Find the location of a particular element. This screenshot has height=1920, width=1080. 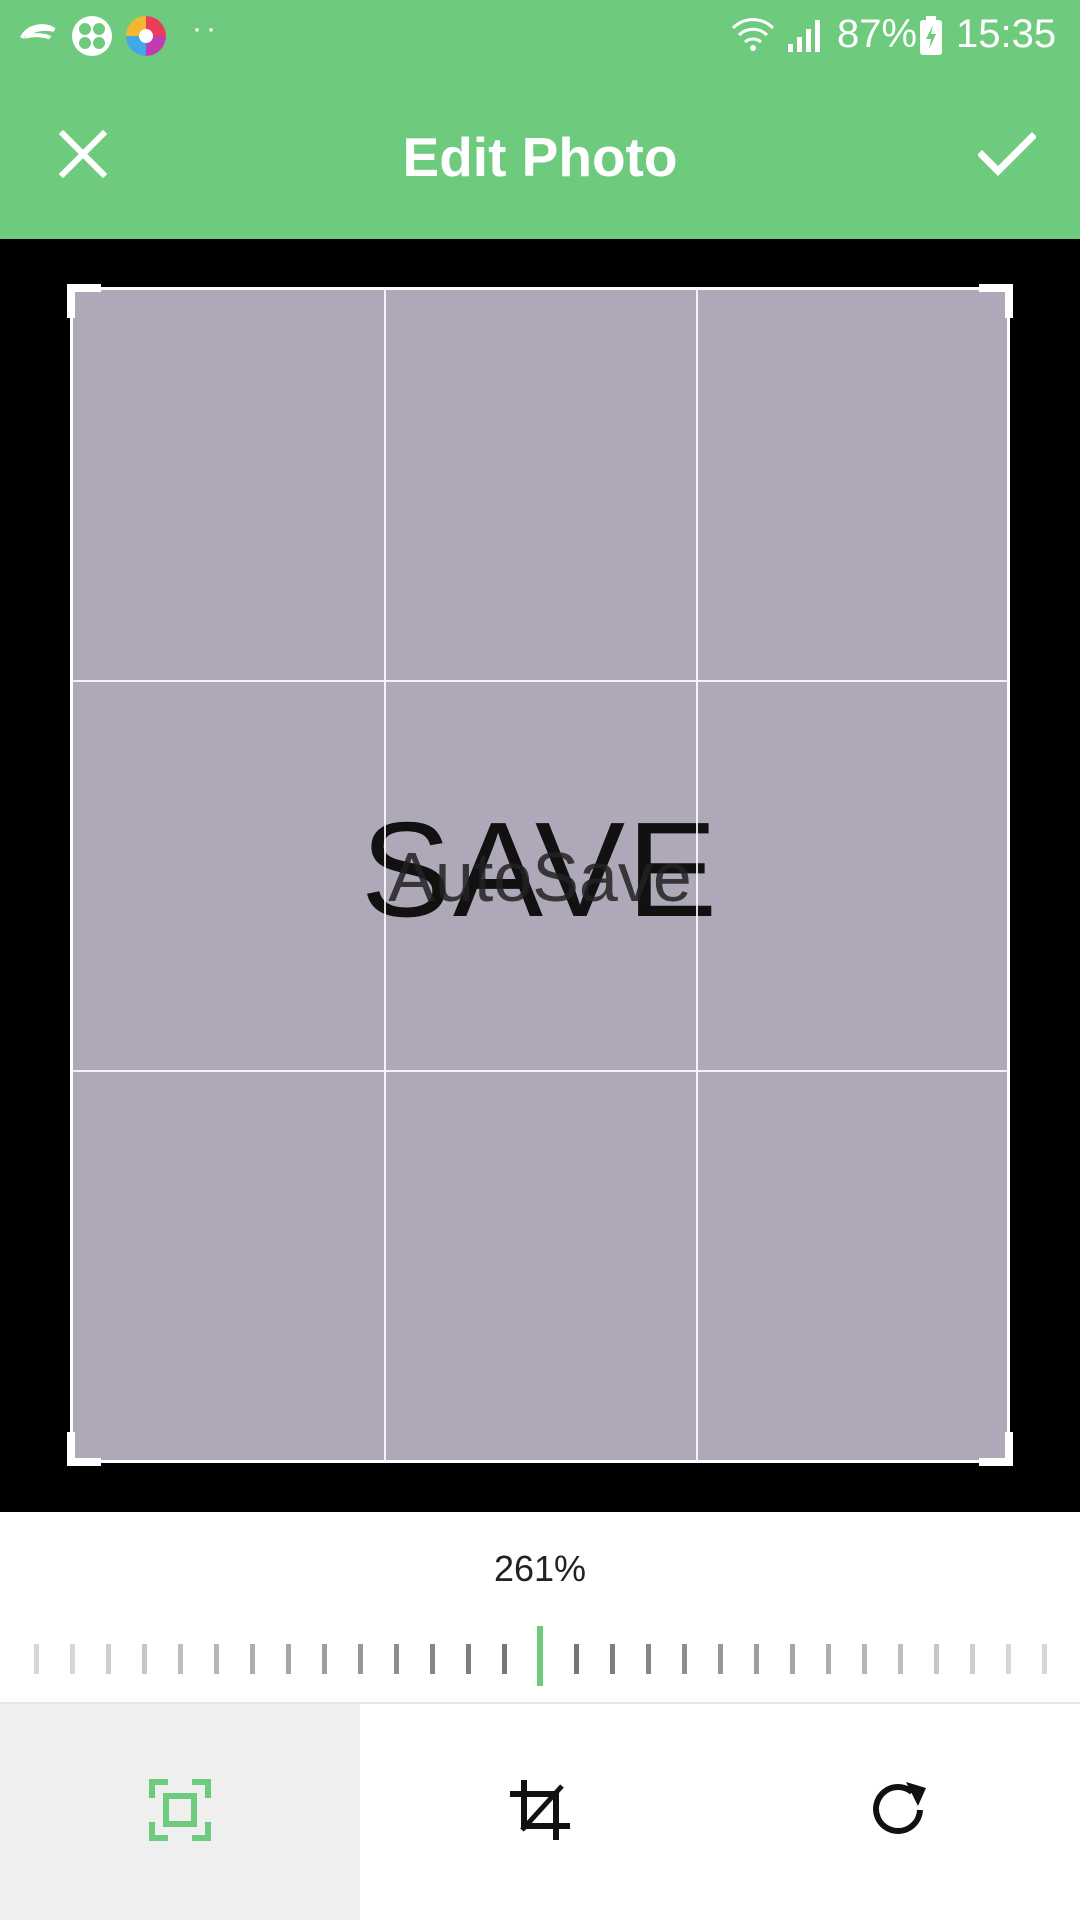

crop-icon is located at coordinates (540, 1812).